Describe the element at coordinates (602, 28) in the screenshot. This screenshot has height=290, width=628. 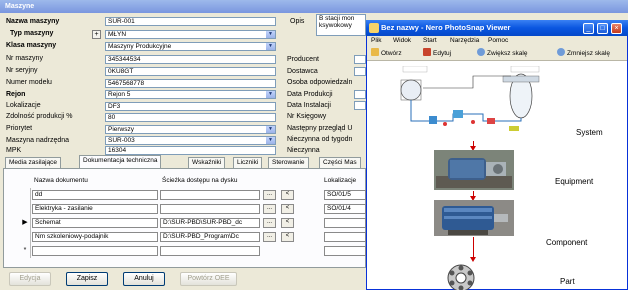
I see `maximize-icon: □` at that location.